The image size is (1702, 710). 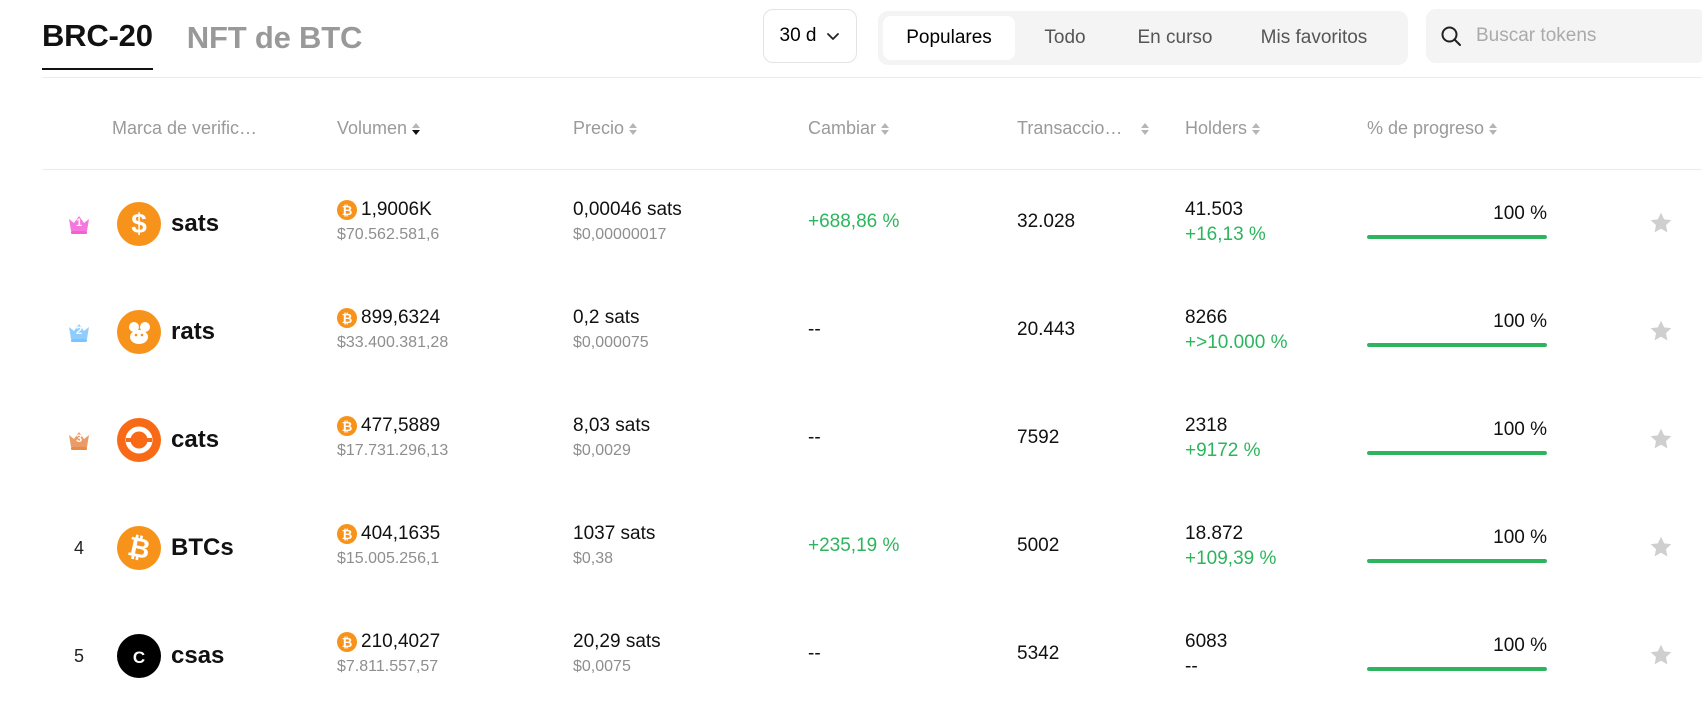 I want to click on col-volume: Volumen, so click(x=379, y=128).